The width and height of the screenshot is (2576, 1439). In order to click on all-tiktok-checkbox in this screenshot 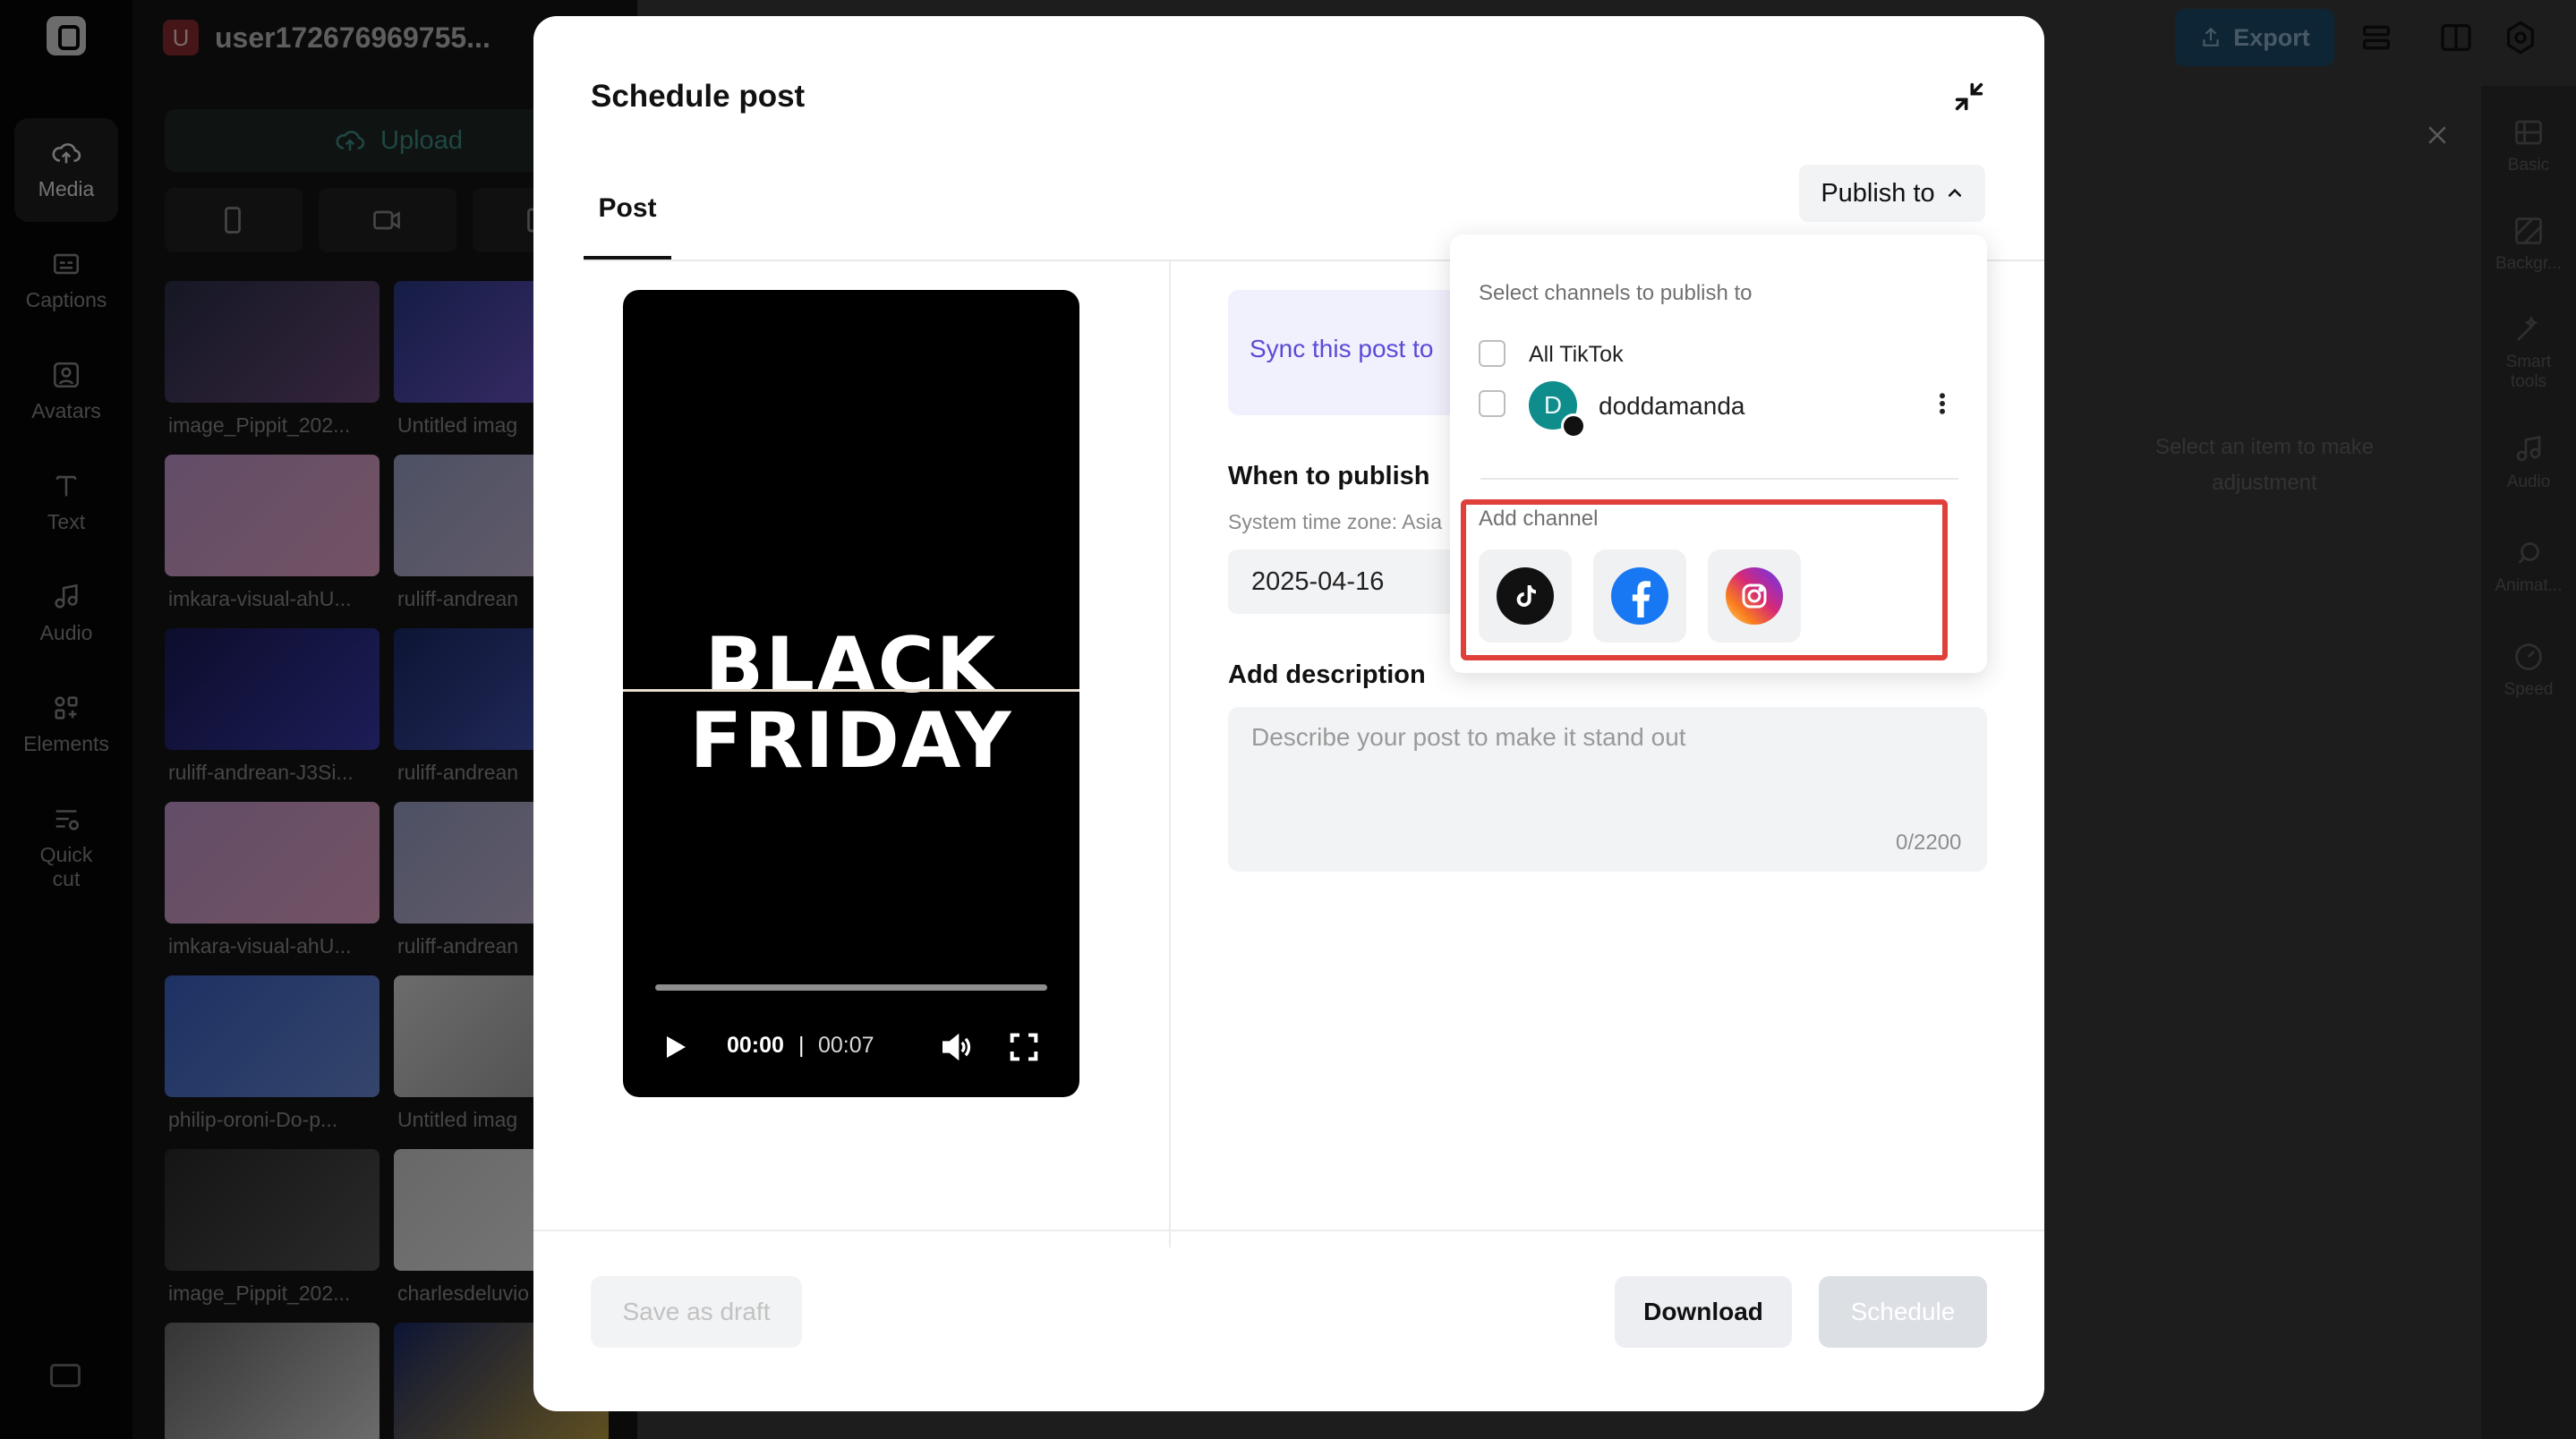, I will do `click(1492, 353)`.